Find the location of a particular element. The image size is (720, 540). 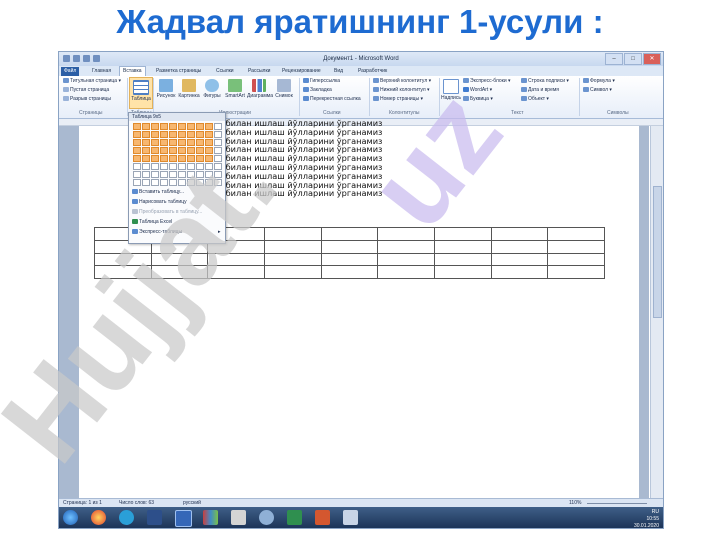

excel-table-item: Таблица Excel is located at coordinates (152, 222).